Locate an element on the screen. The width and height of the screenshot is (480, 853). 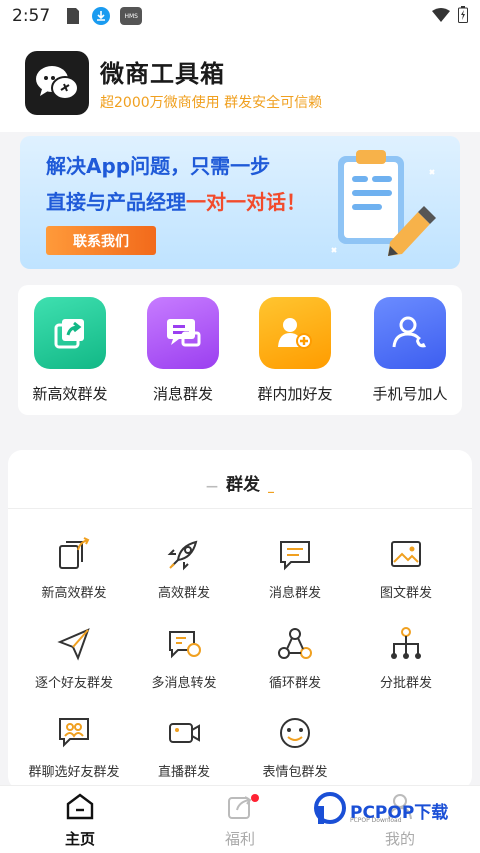
quick-actions-panel: 新高效群发 消息群发 群内加好友 手机号加人 is located at coordinates (240, 350).